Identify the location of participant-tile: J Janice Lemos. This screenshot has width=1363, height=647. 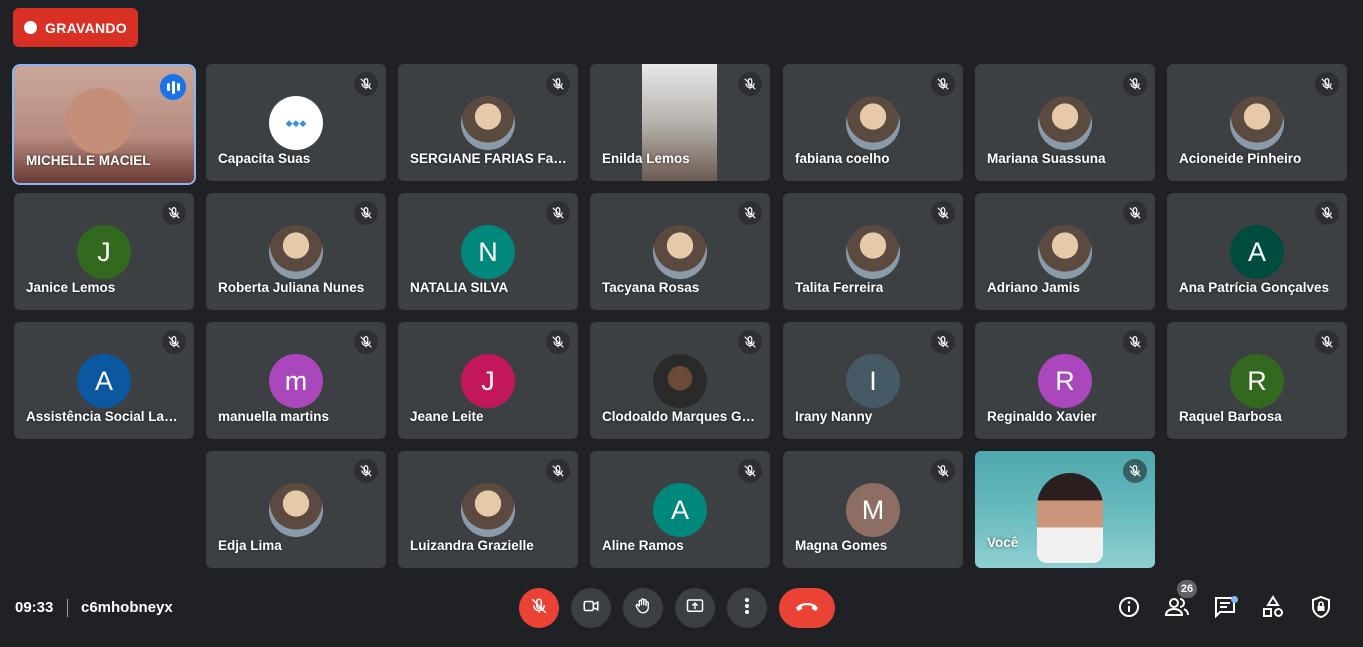
(104, 251).